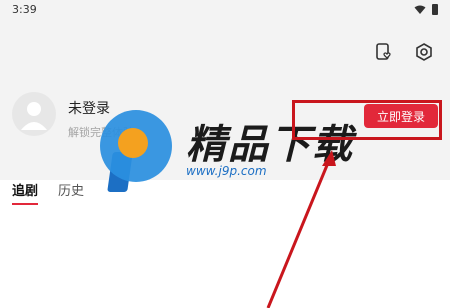 The width and height of the screenshot is (450, 308). What do you see at coordinates (424, 52) in the screenshot?
I see `settings-gear-icon` at bounding box center [424, 52].